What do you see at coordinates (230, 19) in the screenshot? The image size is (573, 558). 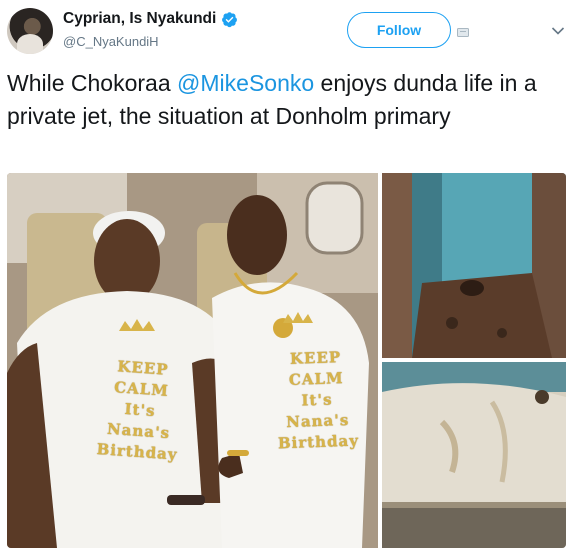 I see `verified-badge-icon` at bounding box center [230, 19].